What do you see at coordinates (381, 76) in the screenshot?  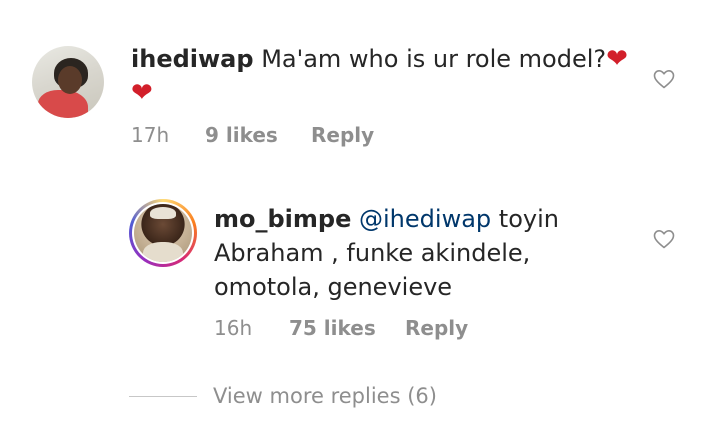 I see `comment-body: ihediwap Ma'am who is ur role model?❤ ❤` at bounding box center [381, 76].